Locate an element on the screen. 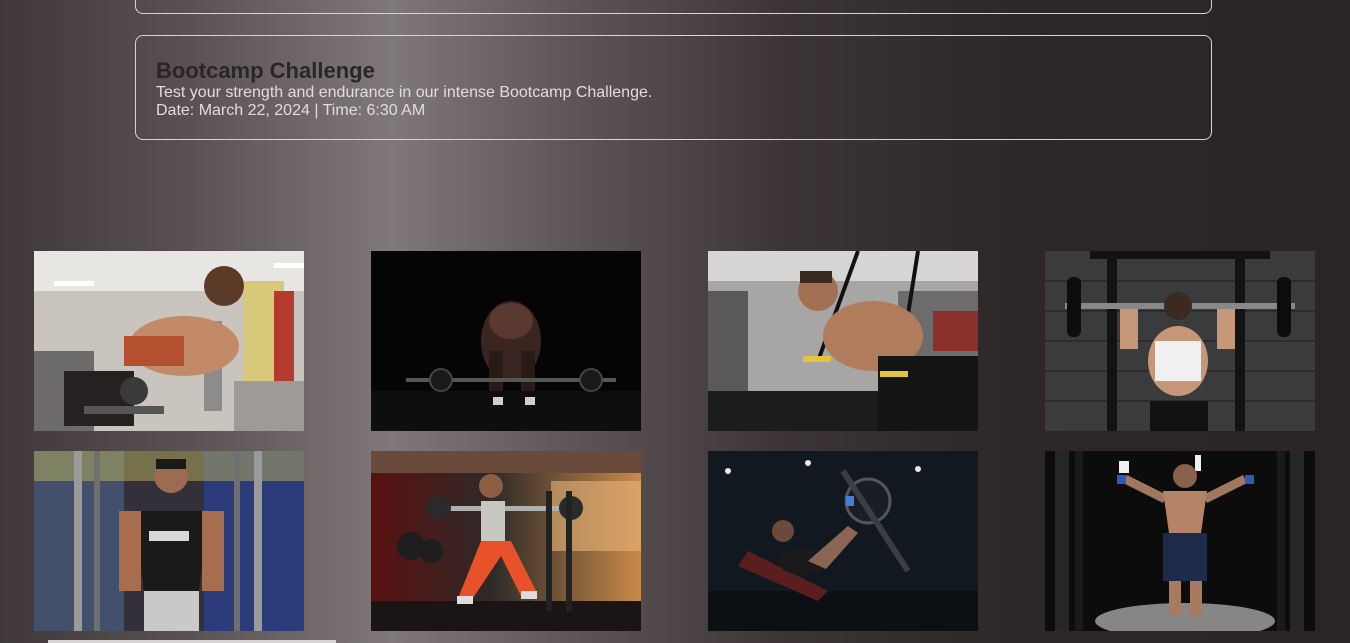 This screenshot has width=1350, height=643. gallery-photo-woman-barbell-press-back is located at coordinates (1180, 341).